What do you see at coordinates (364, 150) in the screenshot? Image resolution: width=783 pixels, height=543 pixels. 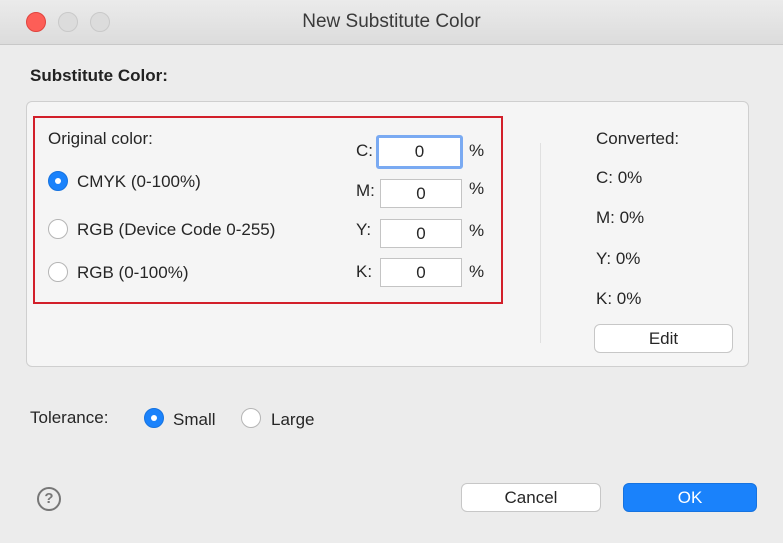 I see `c-label: C:` at bounding box center [364, 150].